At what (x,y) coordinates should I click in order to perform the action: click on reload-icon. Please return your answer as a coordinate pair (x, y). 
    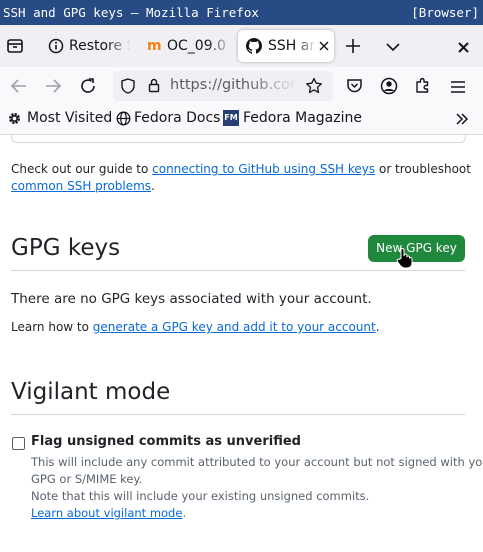
    Looking at the image, I should click on (88, 86).